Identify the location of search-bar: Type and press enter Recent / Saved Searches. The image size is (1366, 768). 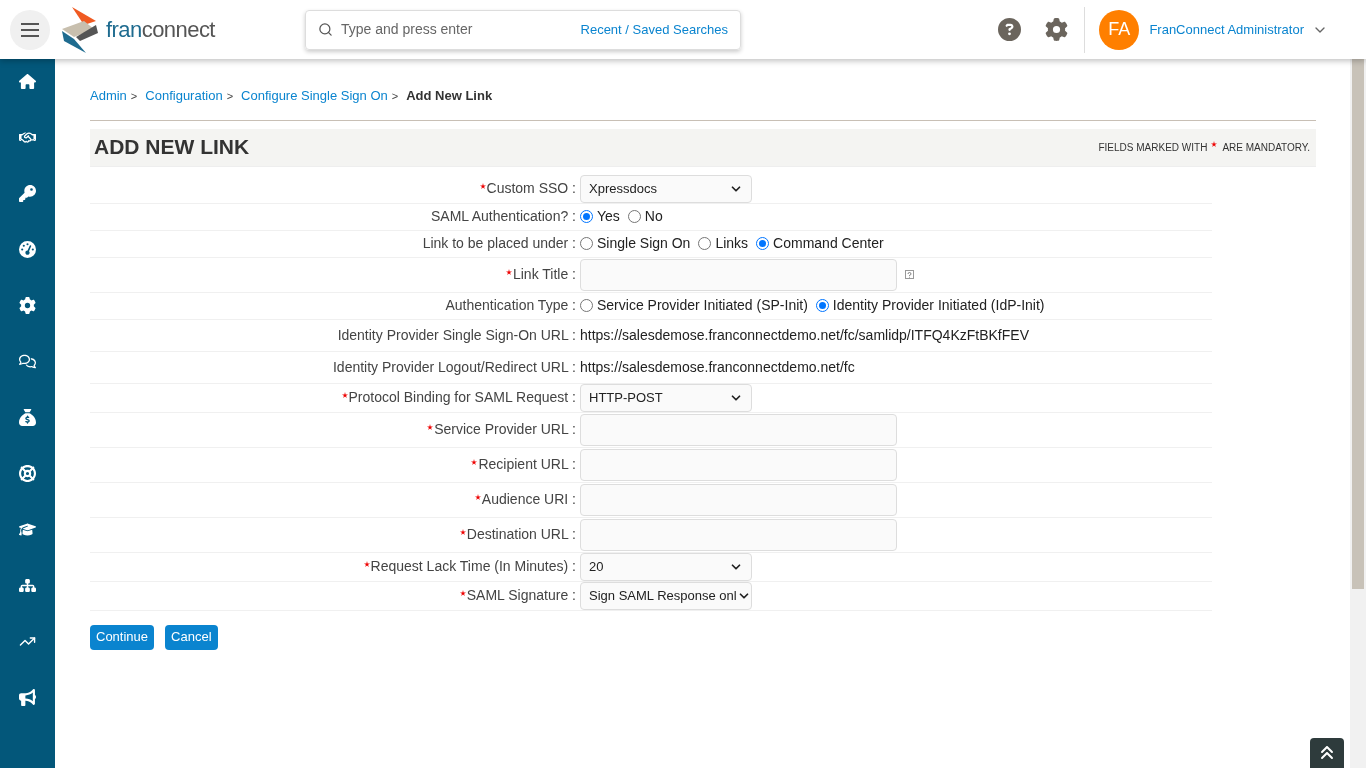
(522, 29).